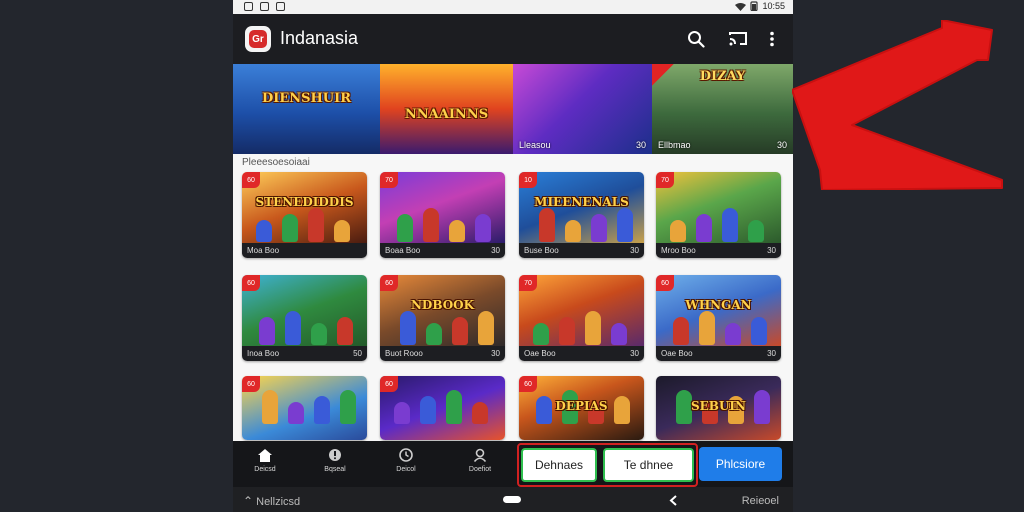 The height and width of the screenshot is (512, 1024). I want to click on game-card-name: Moa Boo, so click(263, 250).